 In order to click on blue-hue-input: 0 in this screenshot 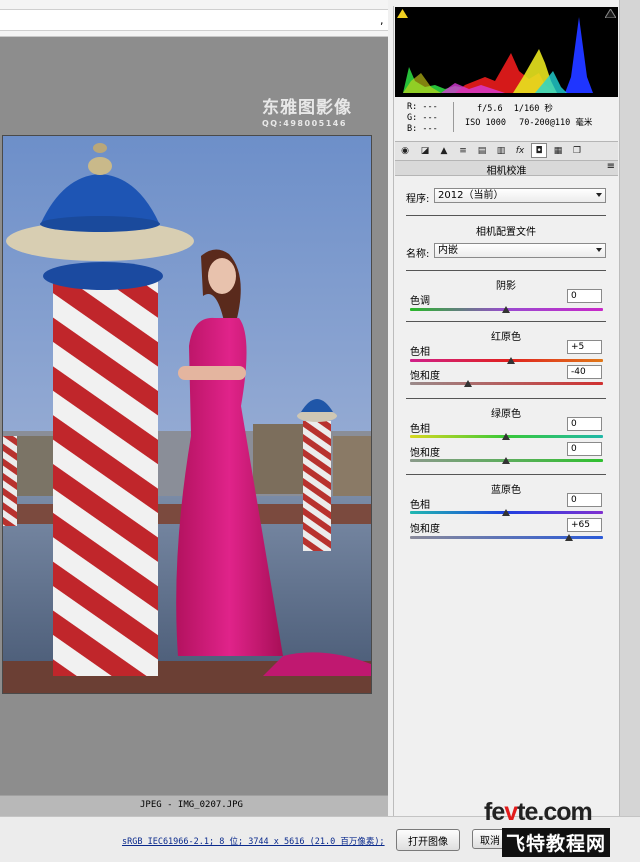, I will do `click(584, 500)`.